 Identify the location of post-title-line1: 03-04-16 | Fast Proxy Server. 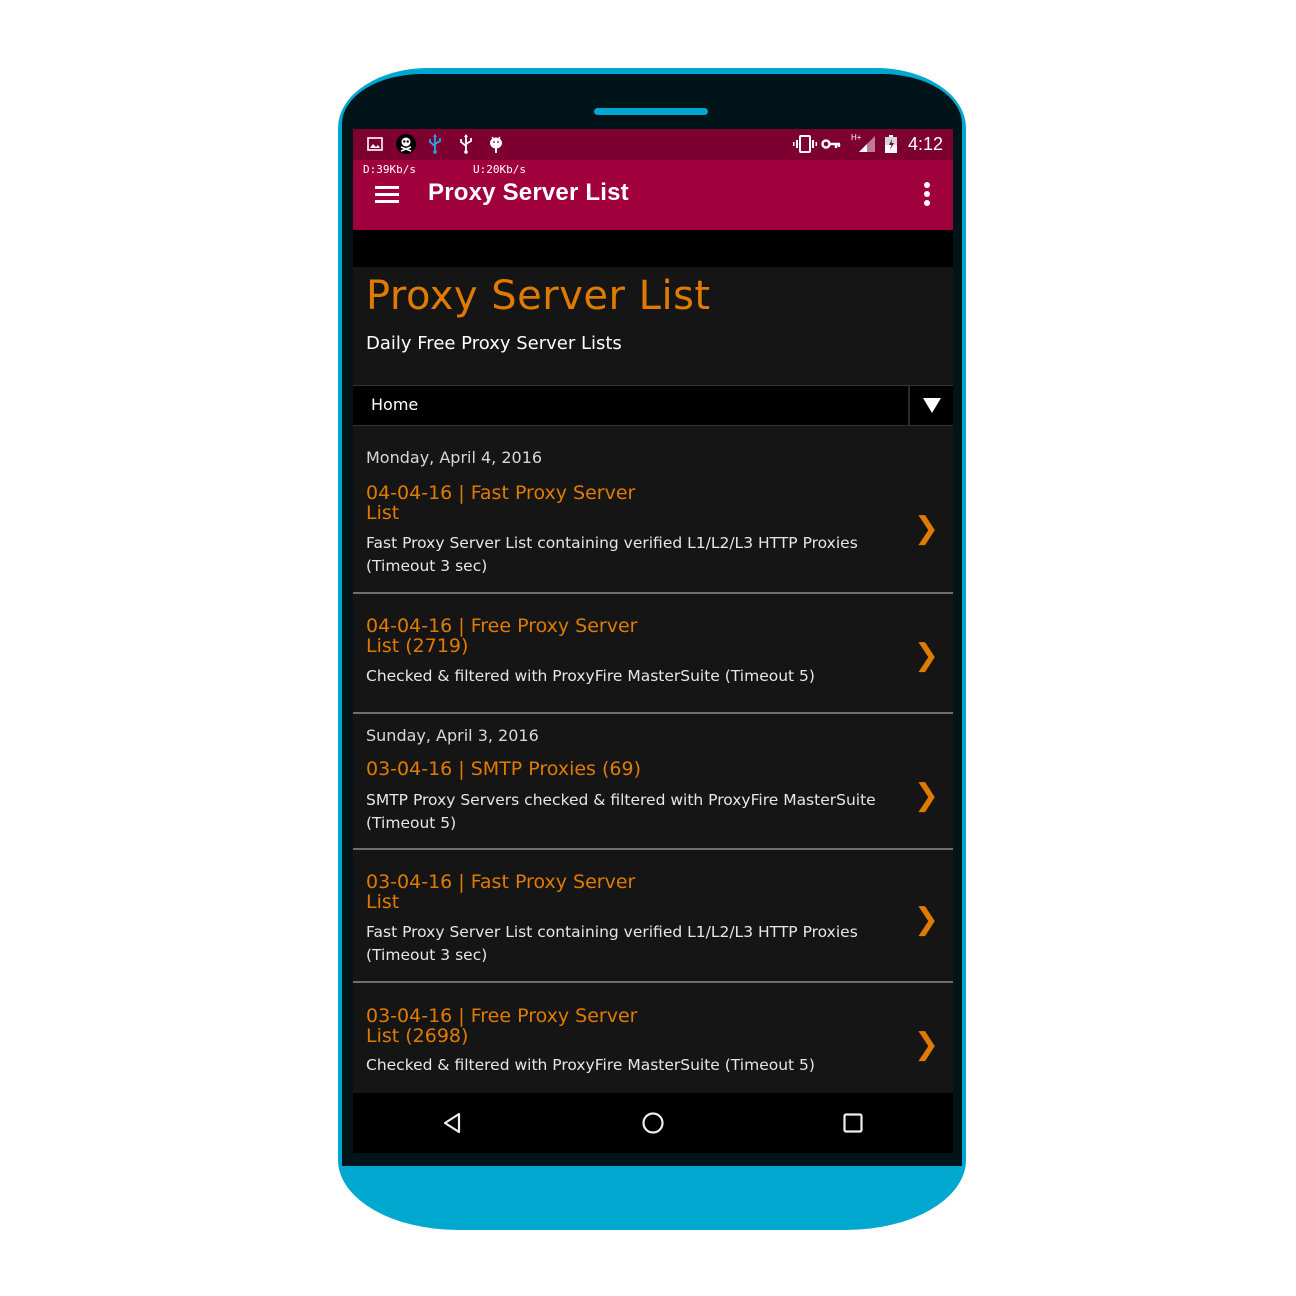
(501, 882).